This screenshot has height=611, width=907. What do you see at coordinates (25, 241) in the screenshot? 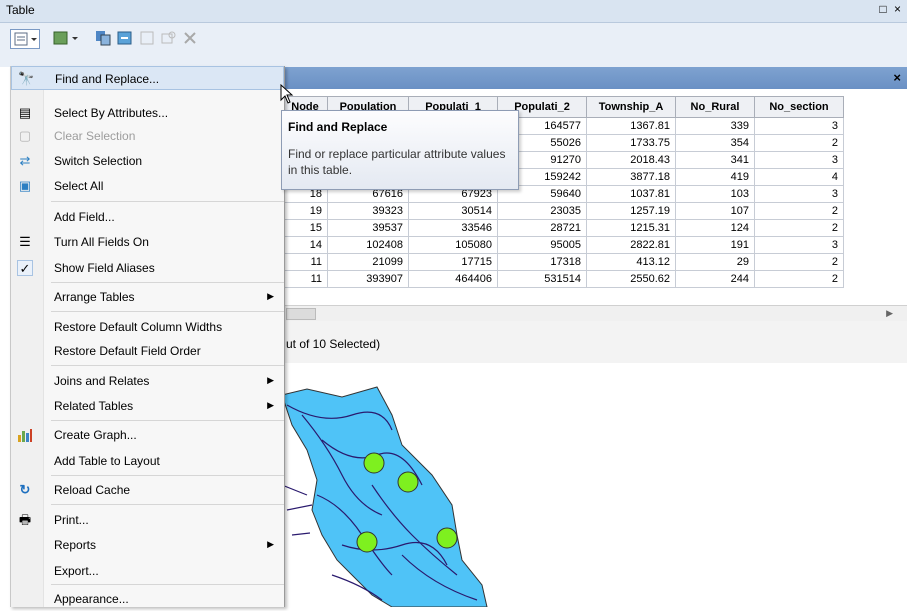
I see `fields-icon: ☰` at bounding box center [25, 241].